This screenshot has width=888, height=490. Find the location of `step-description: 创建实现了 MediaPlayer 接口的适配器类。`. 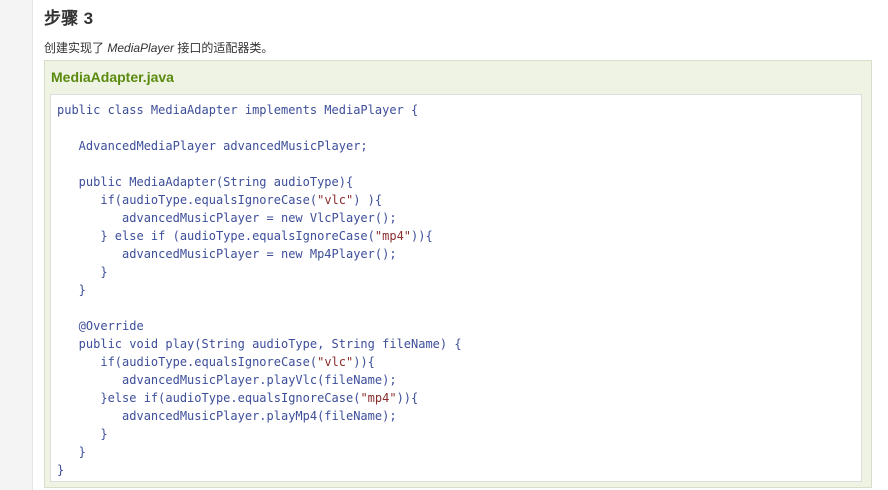

step-description: 创建实现了 MediaPlayer 接口的适配器类。 is located at coordinates (158, 47).